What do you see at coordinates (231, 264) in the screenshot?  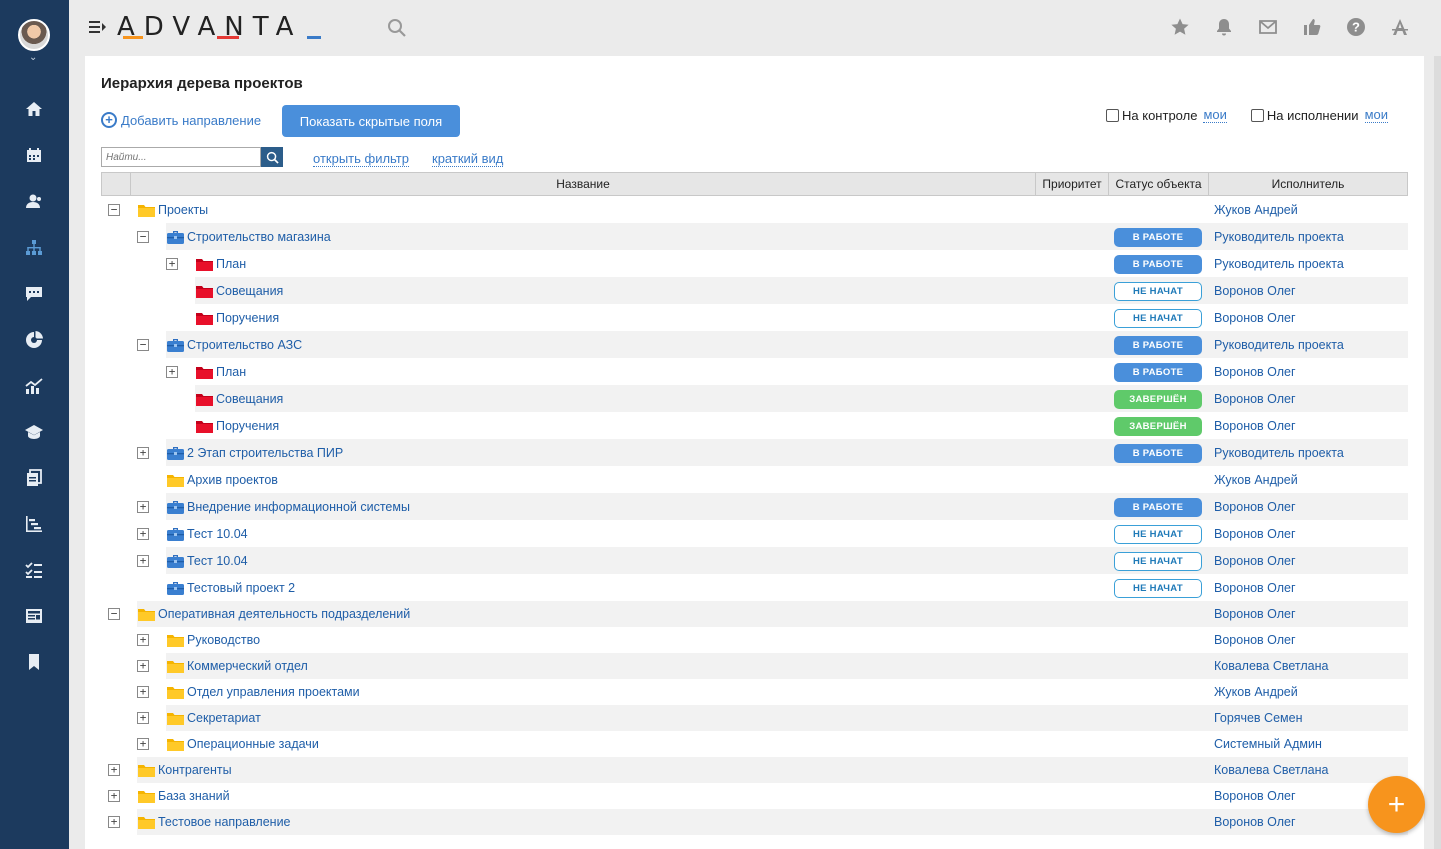 I see `row-name: План` at bounding box center [231, 264].